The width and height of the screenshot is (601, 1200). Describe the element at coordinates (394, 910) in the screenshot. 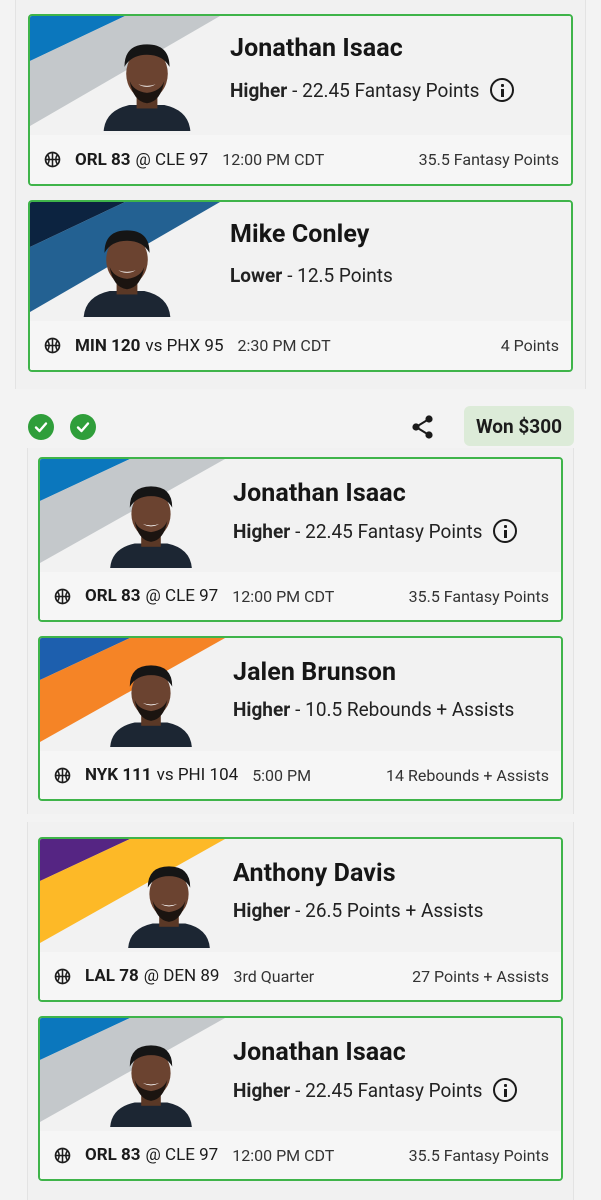

I see `pick-value: 26.5 Points + Assists` at that location.